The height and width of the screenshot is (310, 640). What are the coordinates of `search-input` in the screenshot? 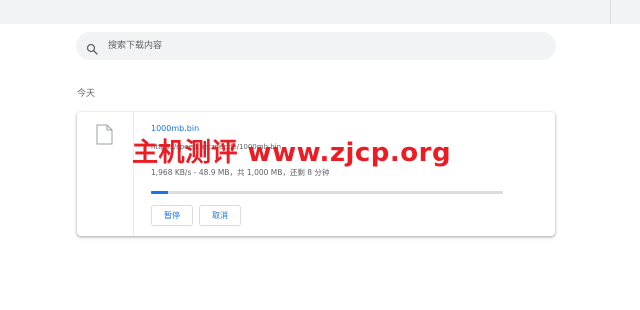 It's located at (318, 46).